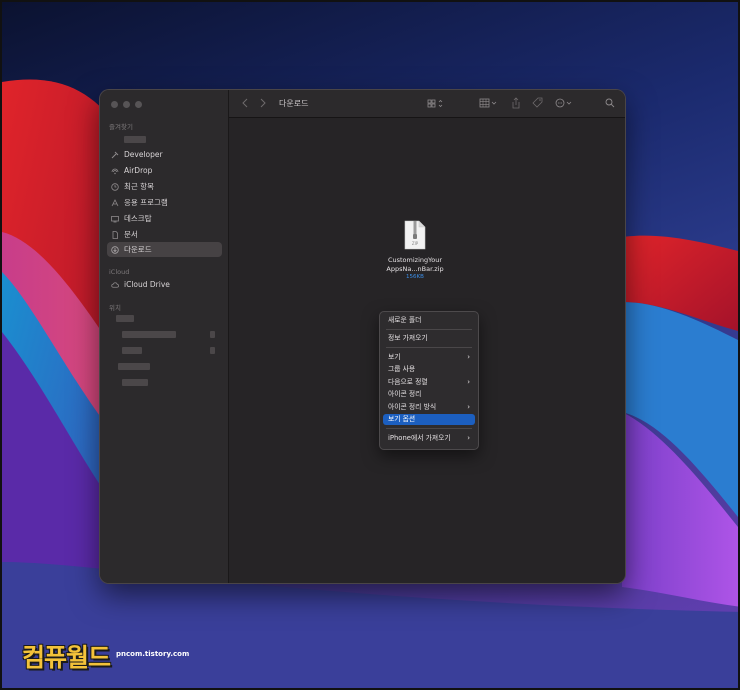 Image resolution: width=740 pixels, height=690 pixels. Describe the element at coordinates (489, 105) in the screenshot. I see `group-view-icon` at that location.